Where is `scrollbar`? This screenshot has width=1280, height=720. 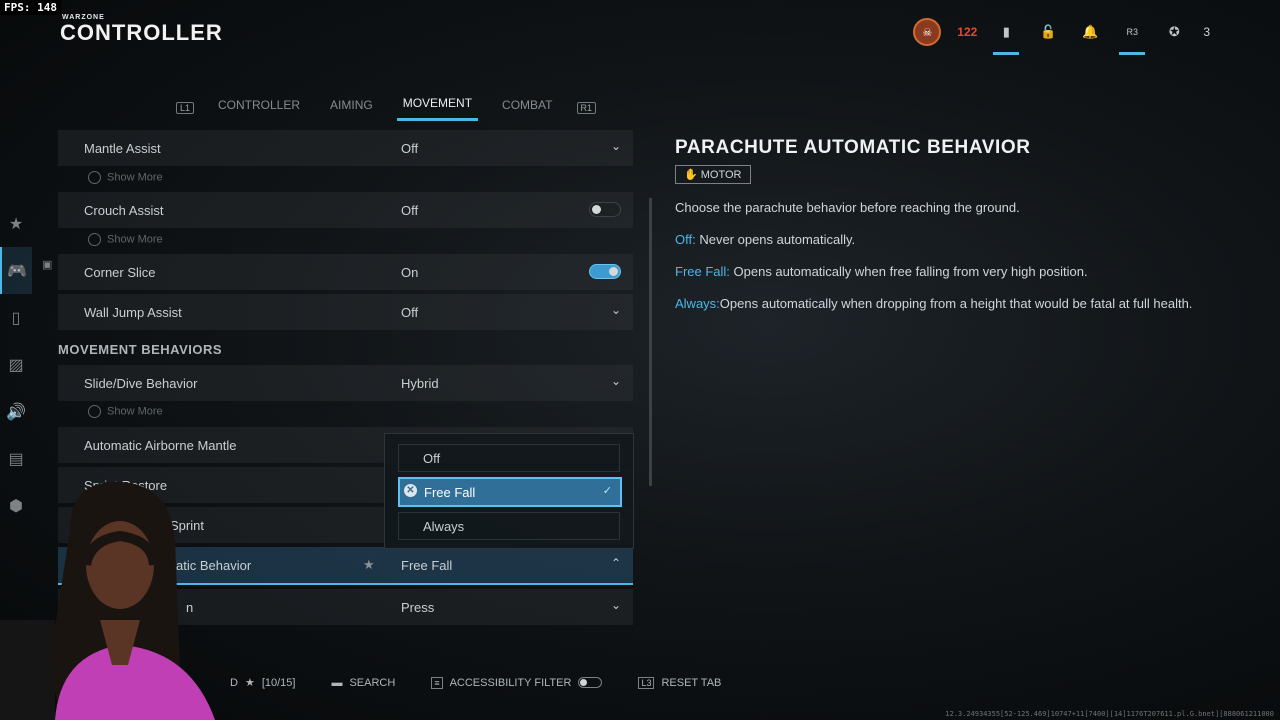 scrollbar is located at coordinates (650, 342).